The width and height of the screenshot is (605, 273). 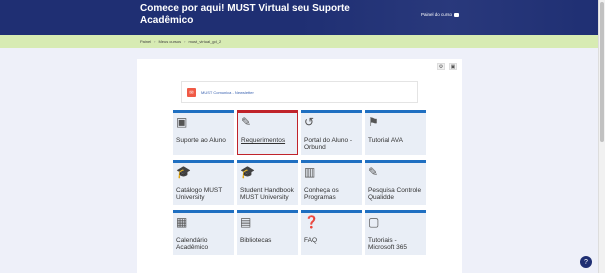 What do you see at coordinates (374, 222) in the screenshot?
I see `presentation-icon: ▢` at bounding box center [374, 222].